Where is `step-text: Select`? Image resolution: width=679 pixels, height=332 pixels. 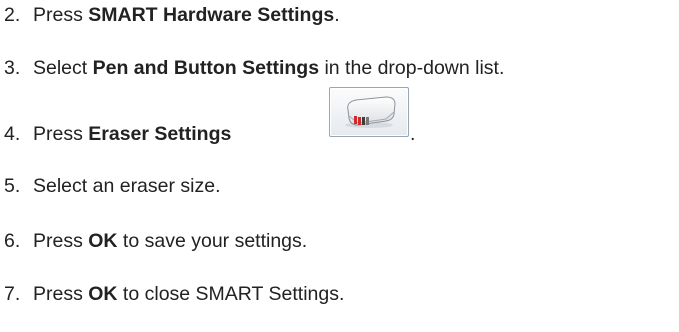 step-text: Select is located at coordinates (63, 68).